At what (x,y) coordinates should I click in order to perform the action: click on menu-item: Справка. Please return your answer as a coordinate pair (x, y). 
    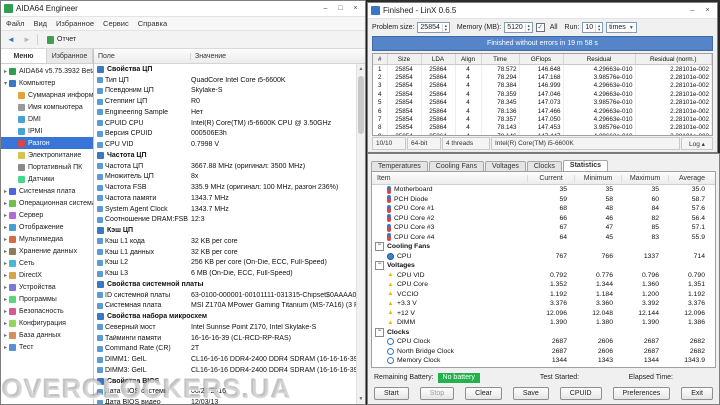
    Looking at the image, I should click on (152, 23).